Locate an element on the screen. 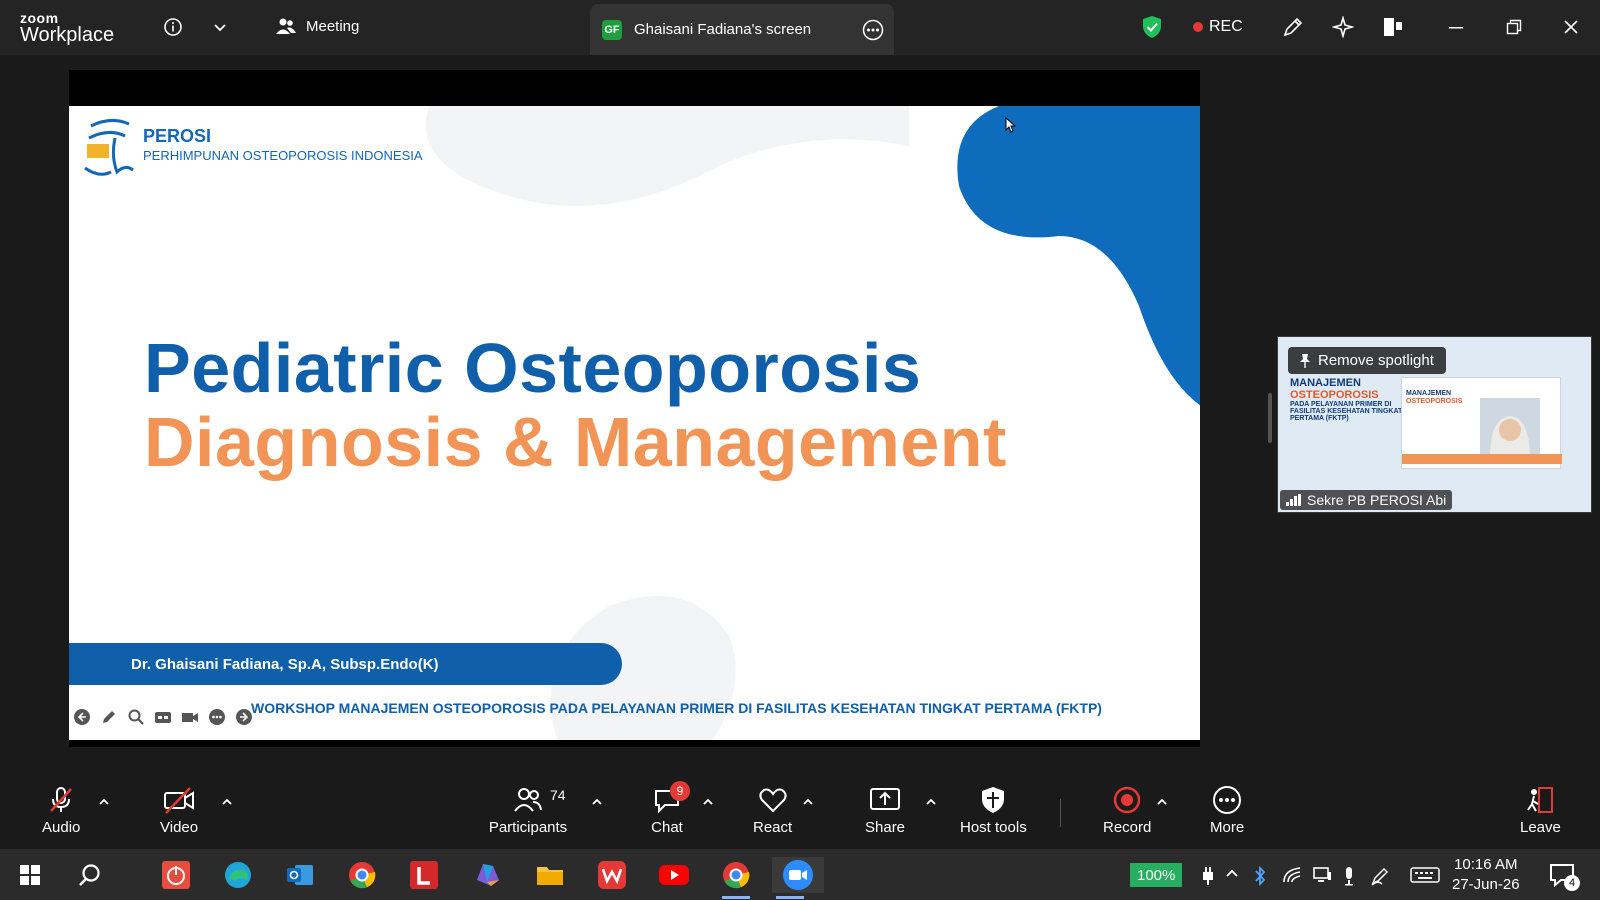 The height and width of the screenshot is (900, 1600). zoom-icon is located at coordinates (136, 717).